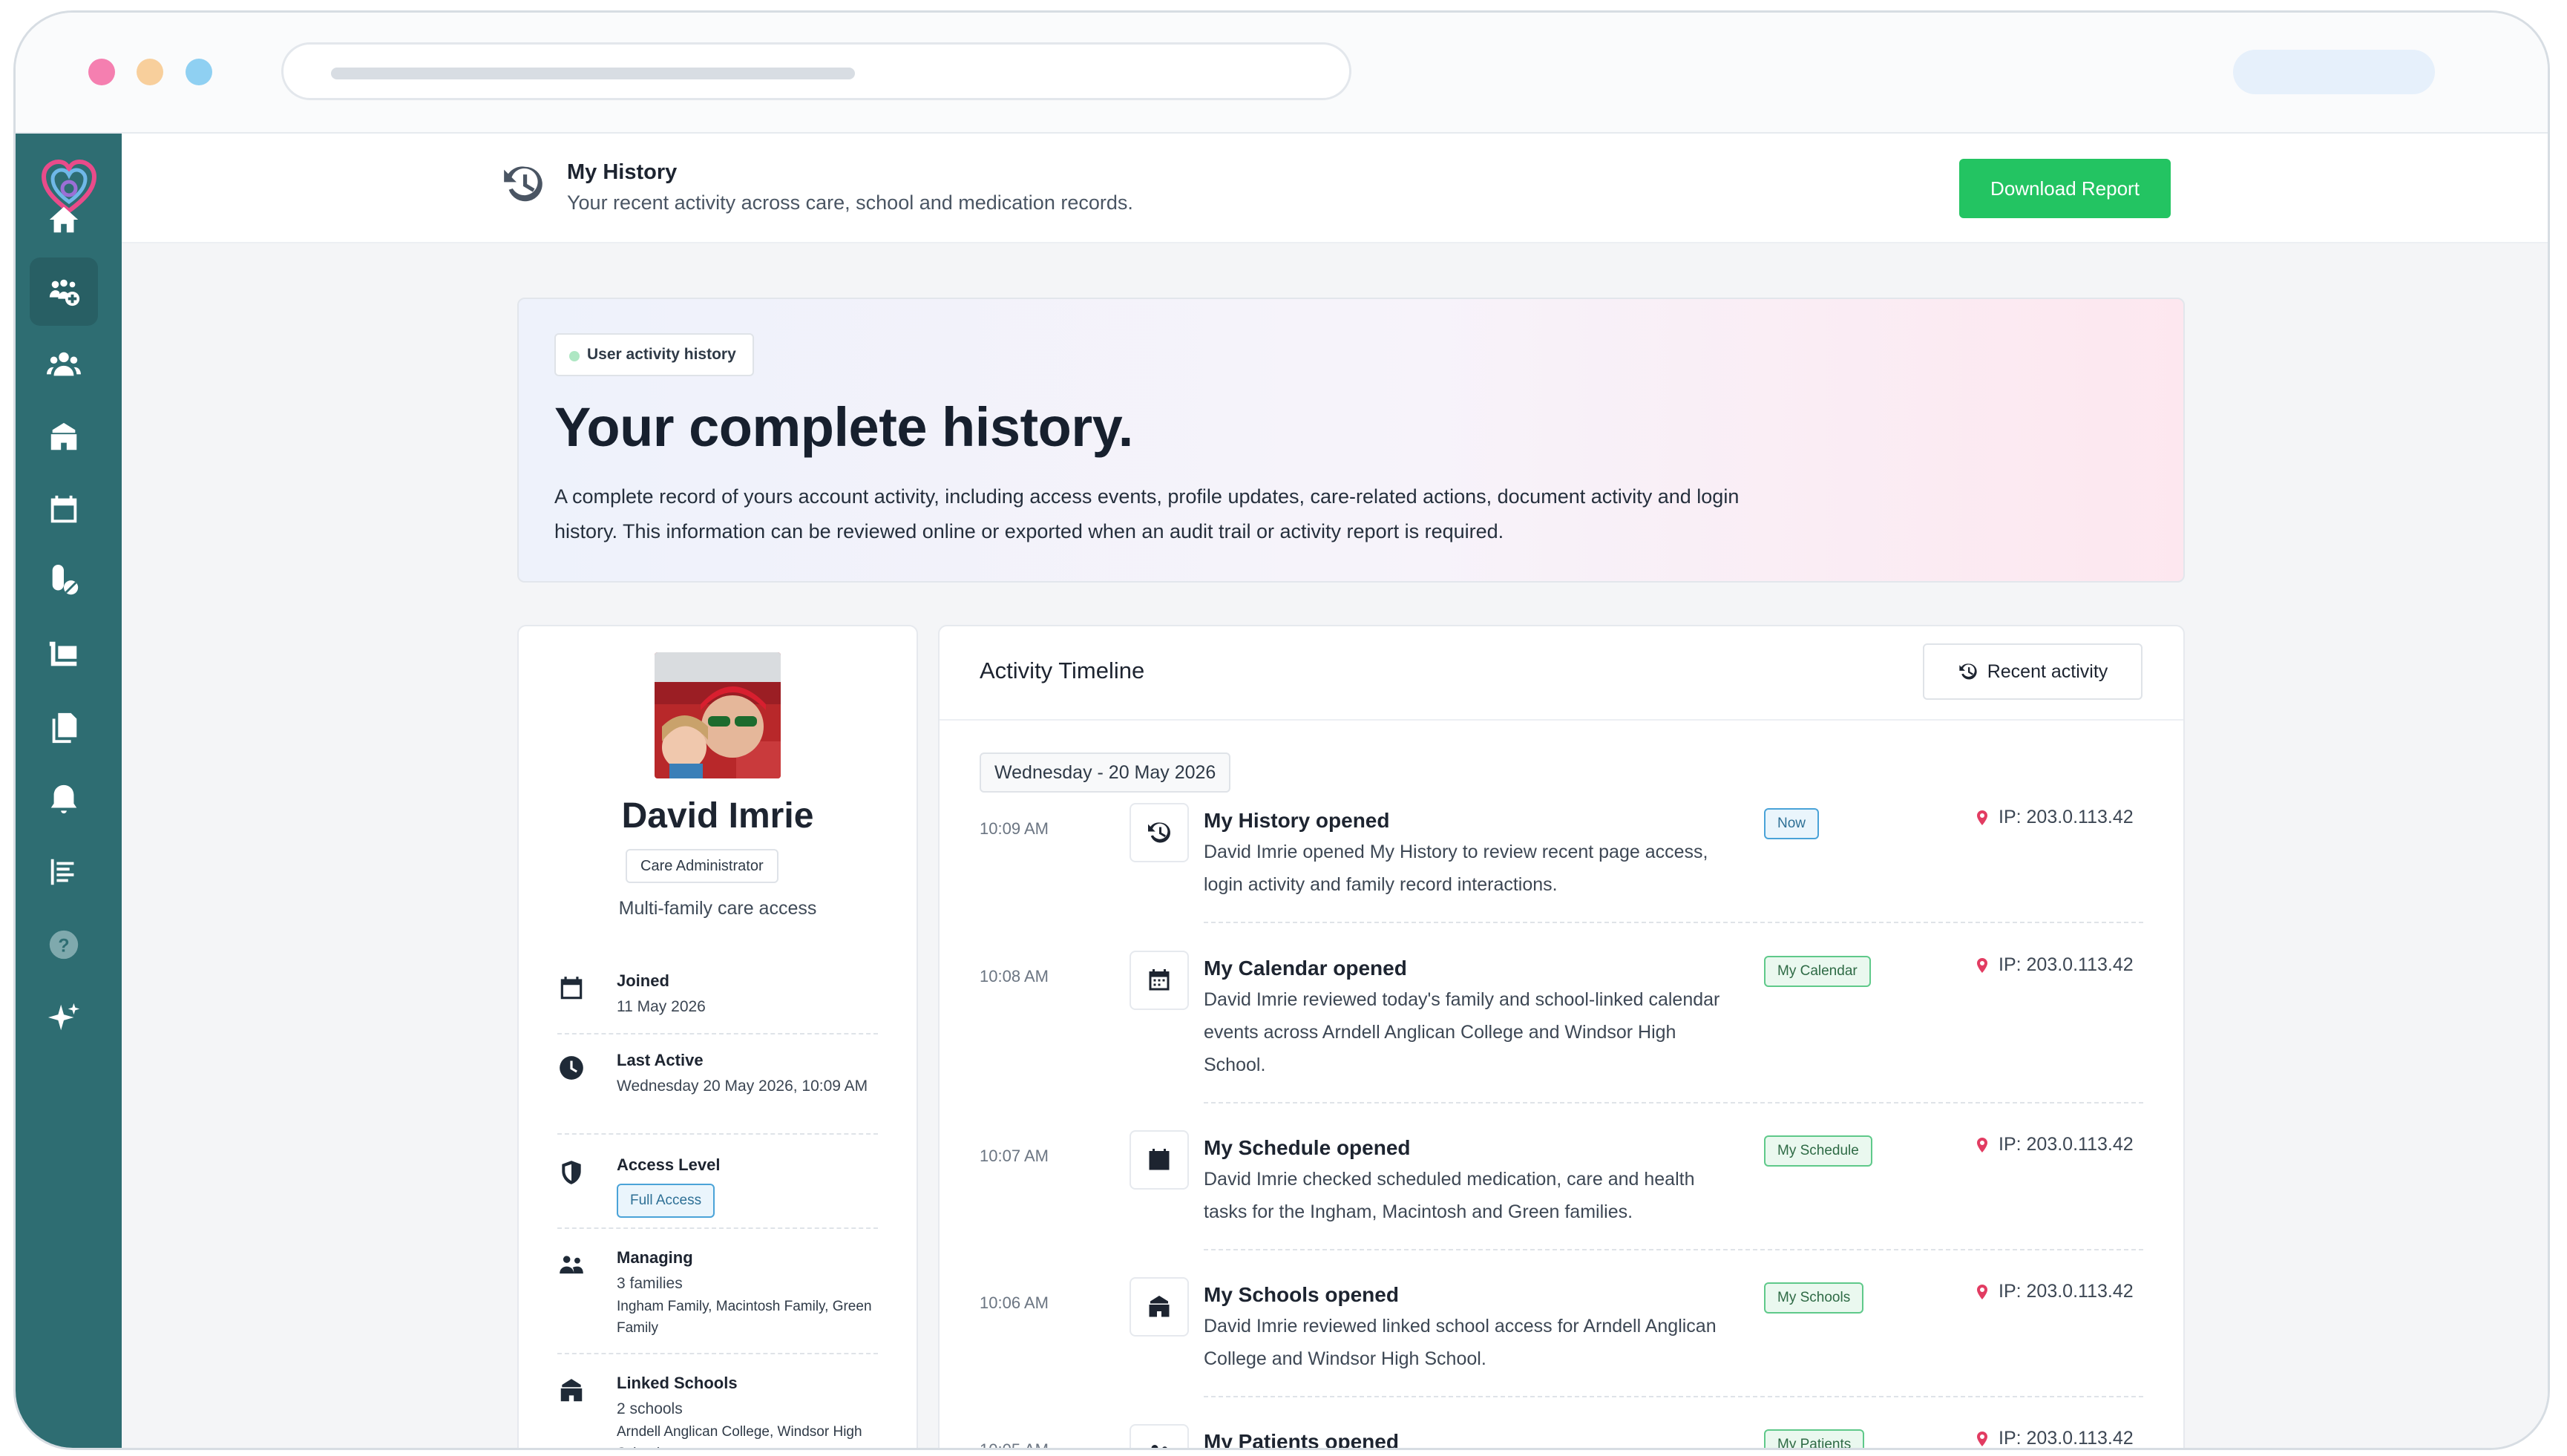 This screenshot has height=1456, width=2567. Describe the element at coordinates (64, 799) in the screenshot. I see `nav-notifications` at that location.